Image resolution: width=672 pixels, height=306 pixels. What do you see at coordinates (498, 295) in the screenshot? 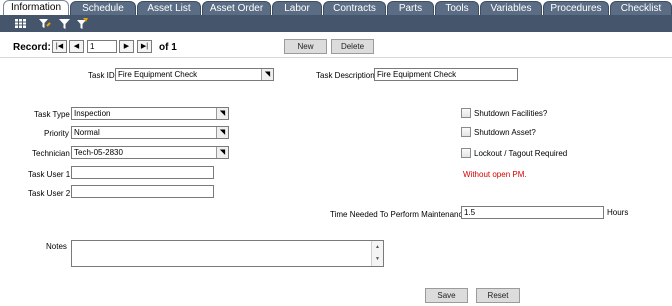
I see `reset-button: Reset` at bounding box center [498, 295].